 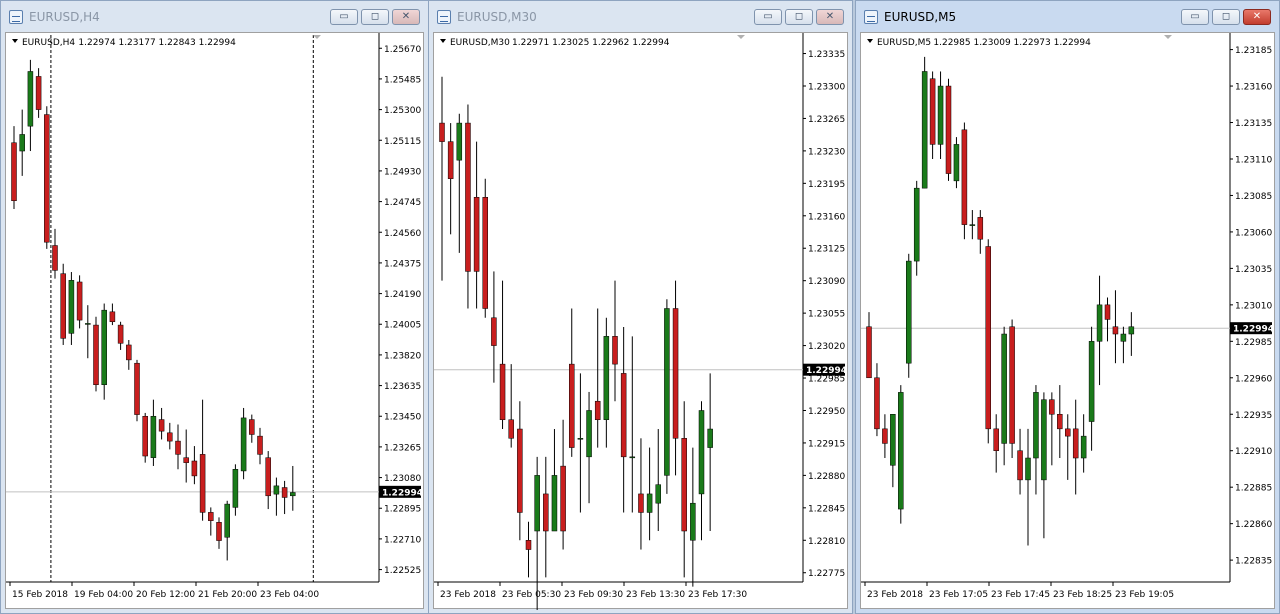 I want to click on price-tick-label: 1.23300, so click(x=826, y=87).